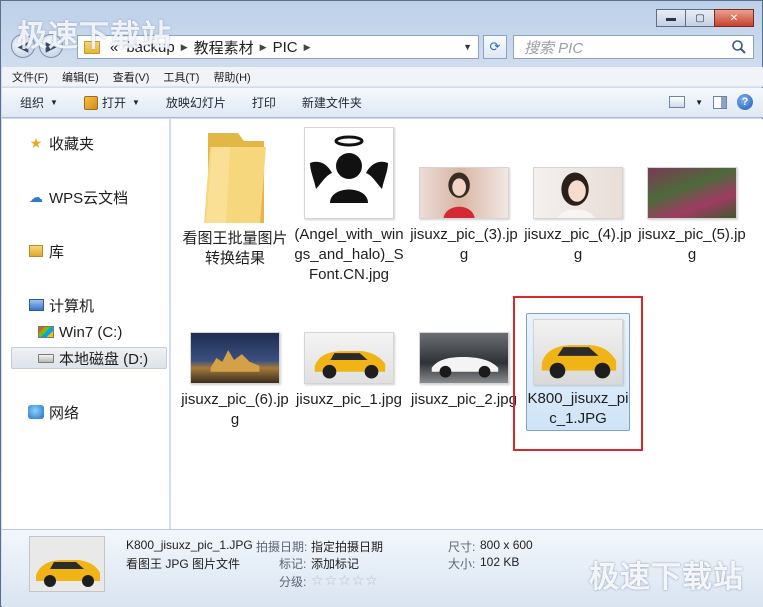  What do you see at coordinates (349, 173) in the screenshot?
I see `thumbnail-angel` at bounding box center [349, 173].